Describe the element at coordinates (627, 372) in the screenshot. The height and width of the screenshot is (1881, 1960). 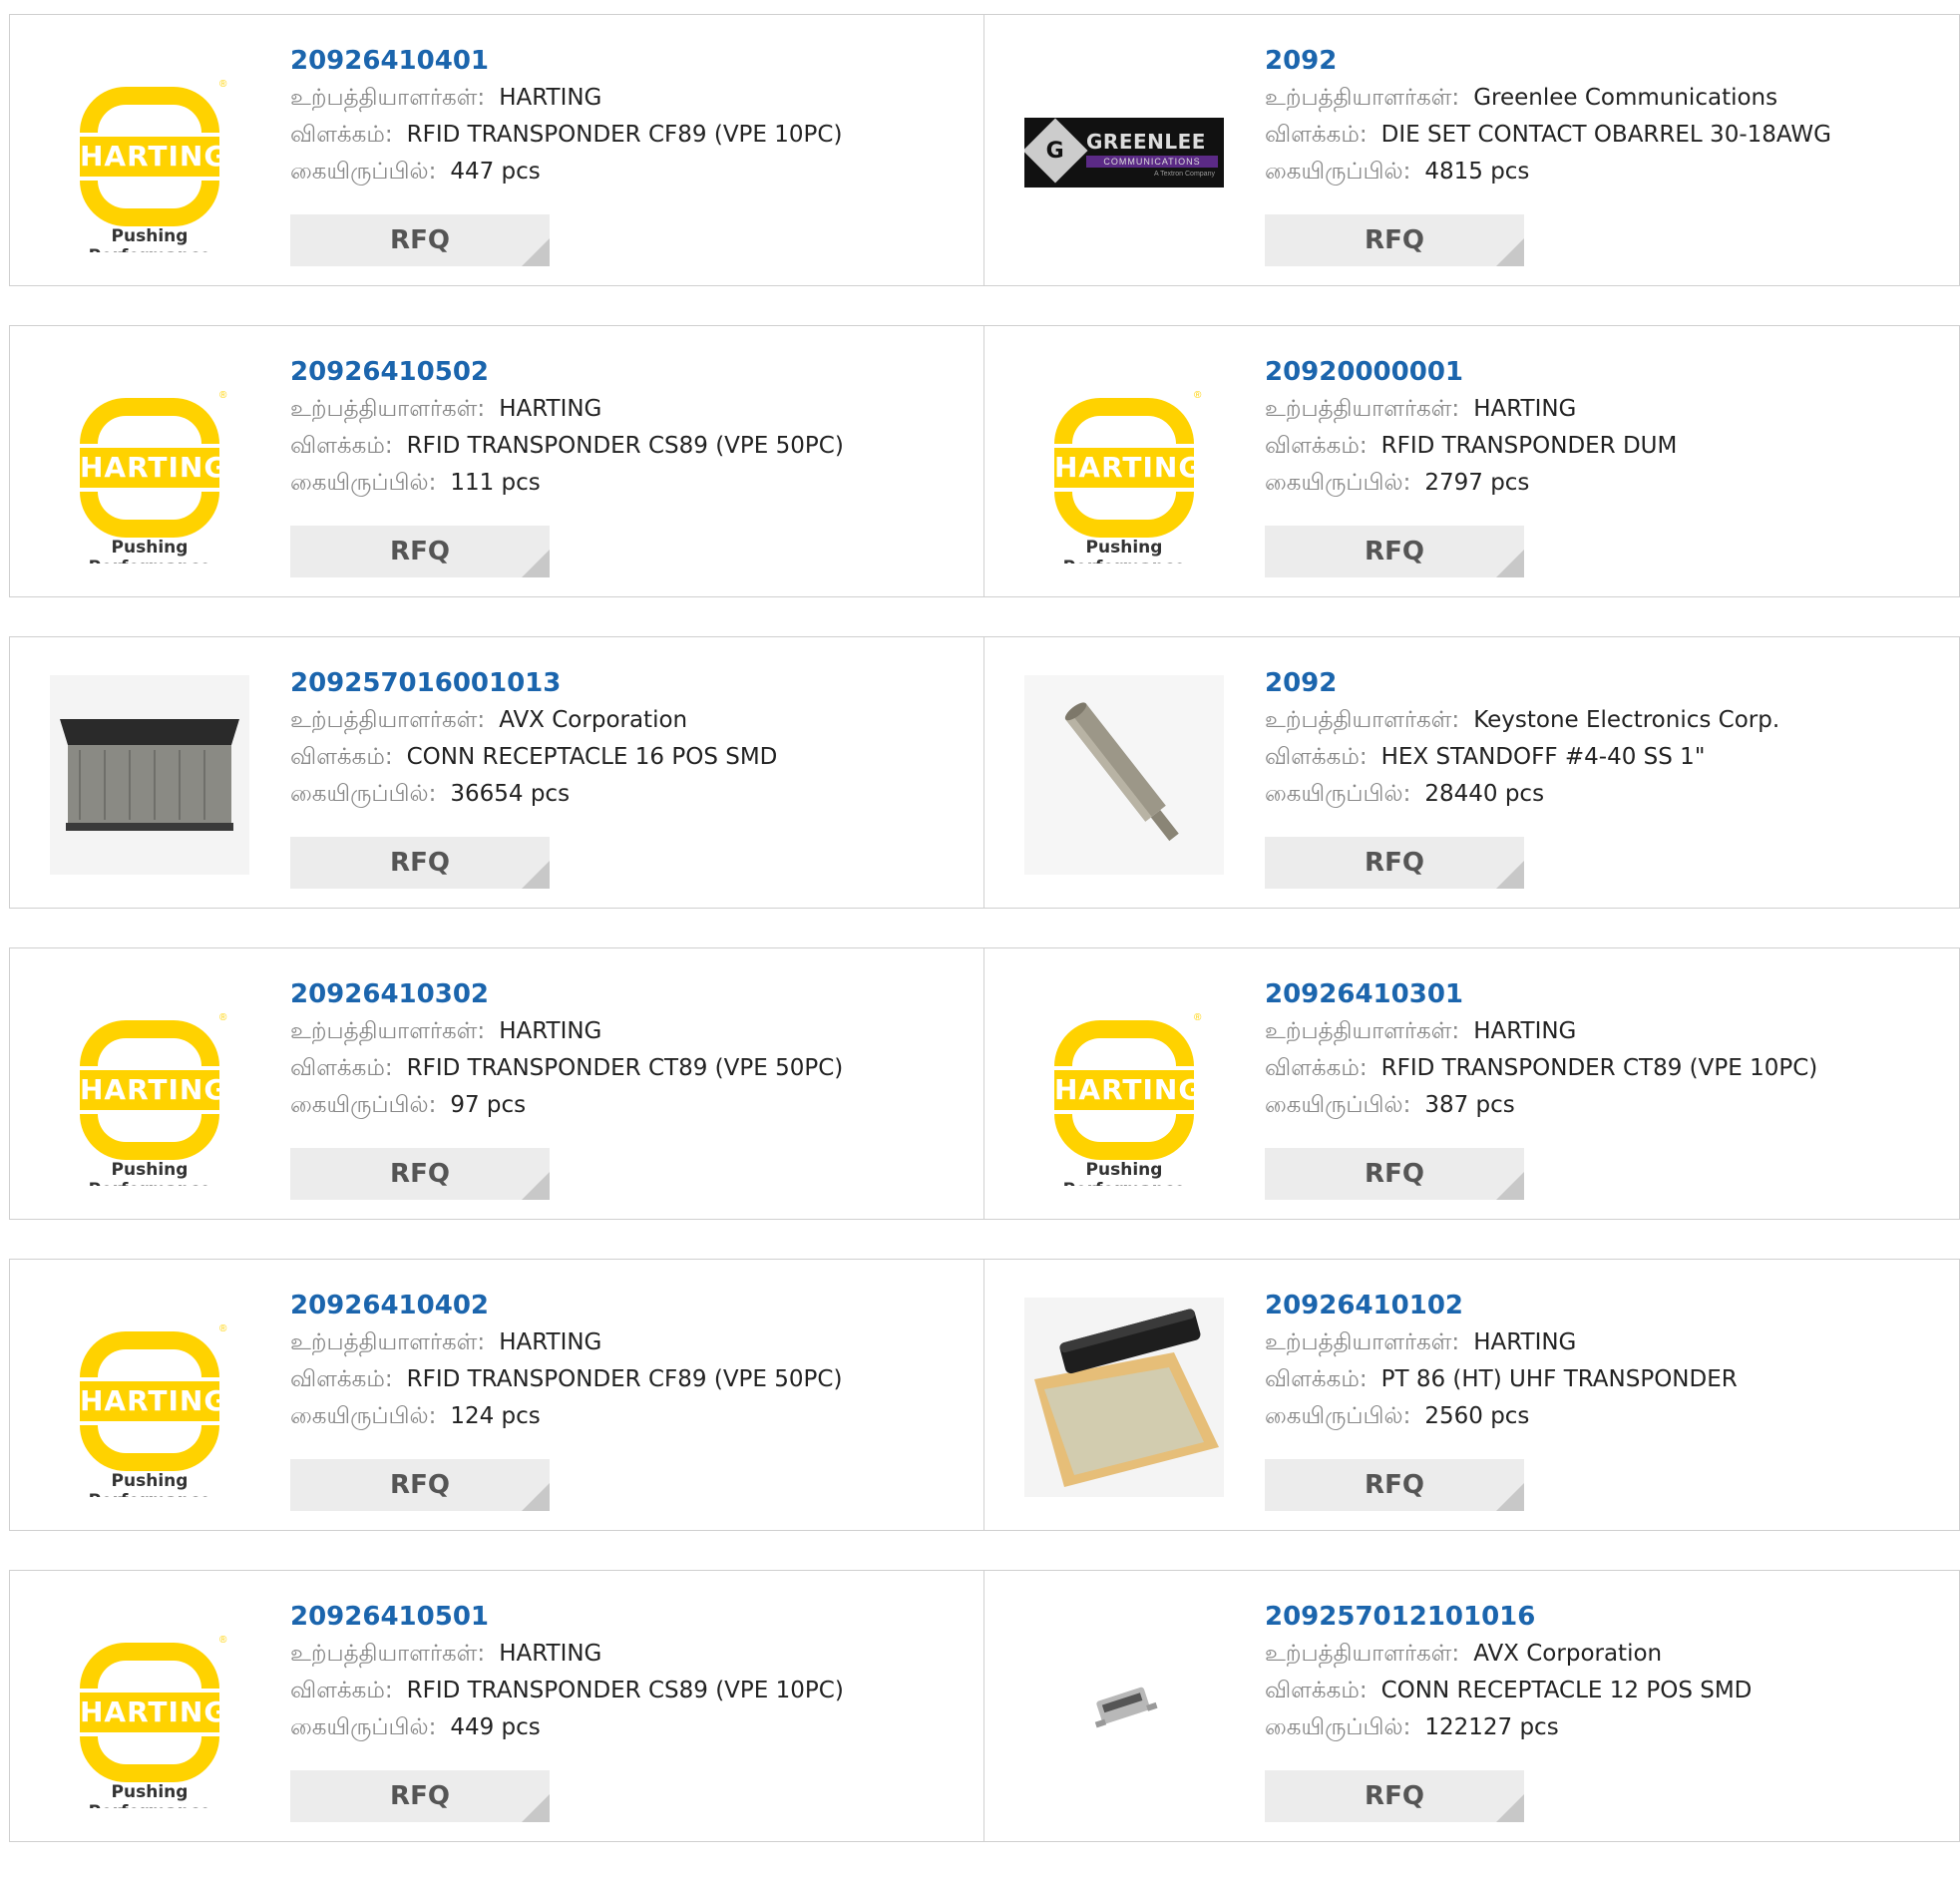
I see `part-number-link: 20926410502` at that location.